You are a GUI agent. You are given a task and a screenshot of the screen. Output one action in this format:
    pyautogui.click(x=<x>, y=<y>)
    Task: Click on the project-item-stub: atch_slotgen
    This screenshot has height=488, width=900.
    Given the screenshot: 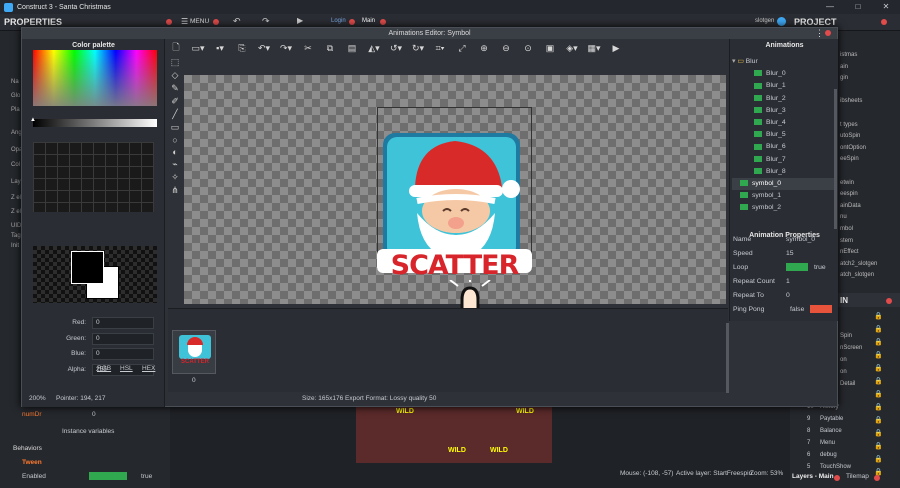 What is the action you would take?
    pyautogui.click(x=857, y=275)
    